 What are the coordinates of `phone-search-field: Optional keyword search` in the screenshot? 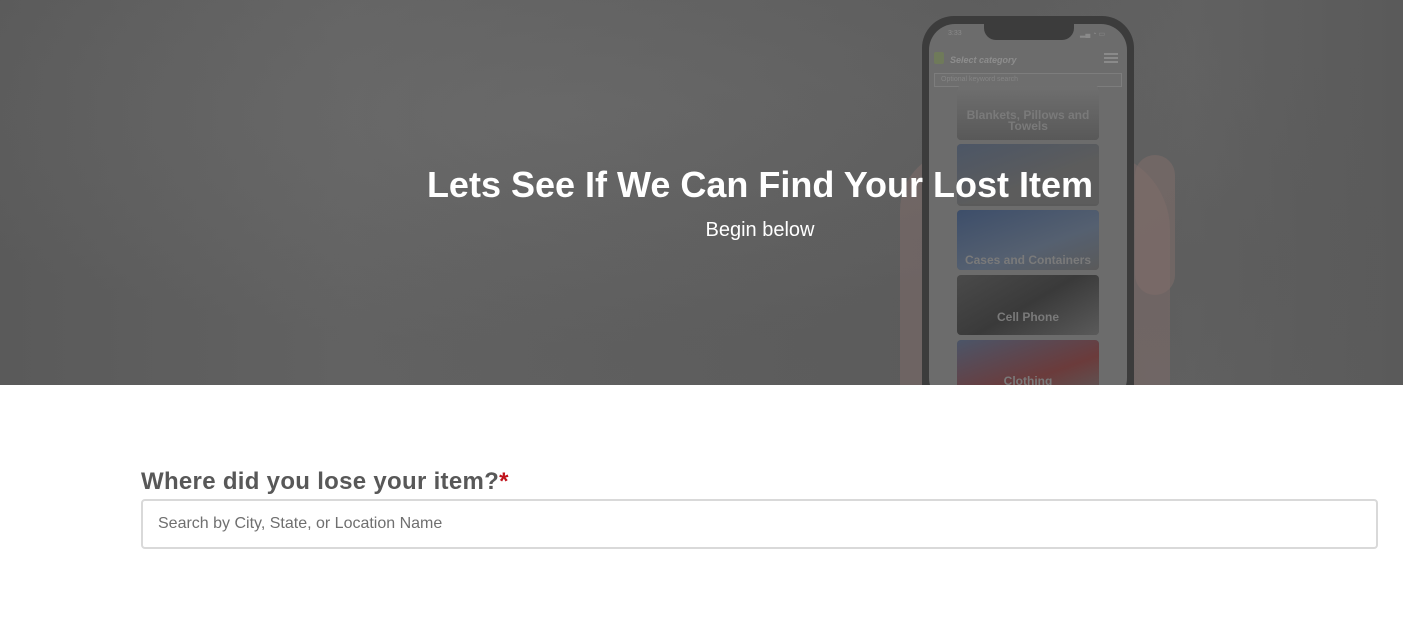 It's located at (1028, 80).